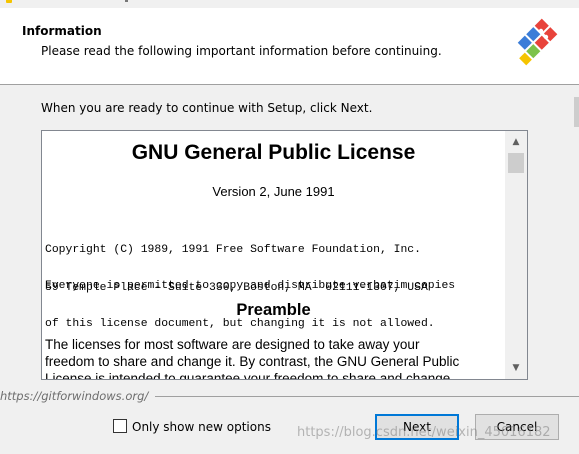 The height and width of the screenshot is (454, 579). I want to click on only-show-new-options-checkbox, so click(120, 426).